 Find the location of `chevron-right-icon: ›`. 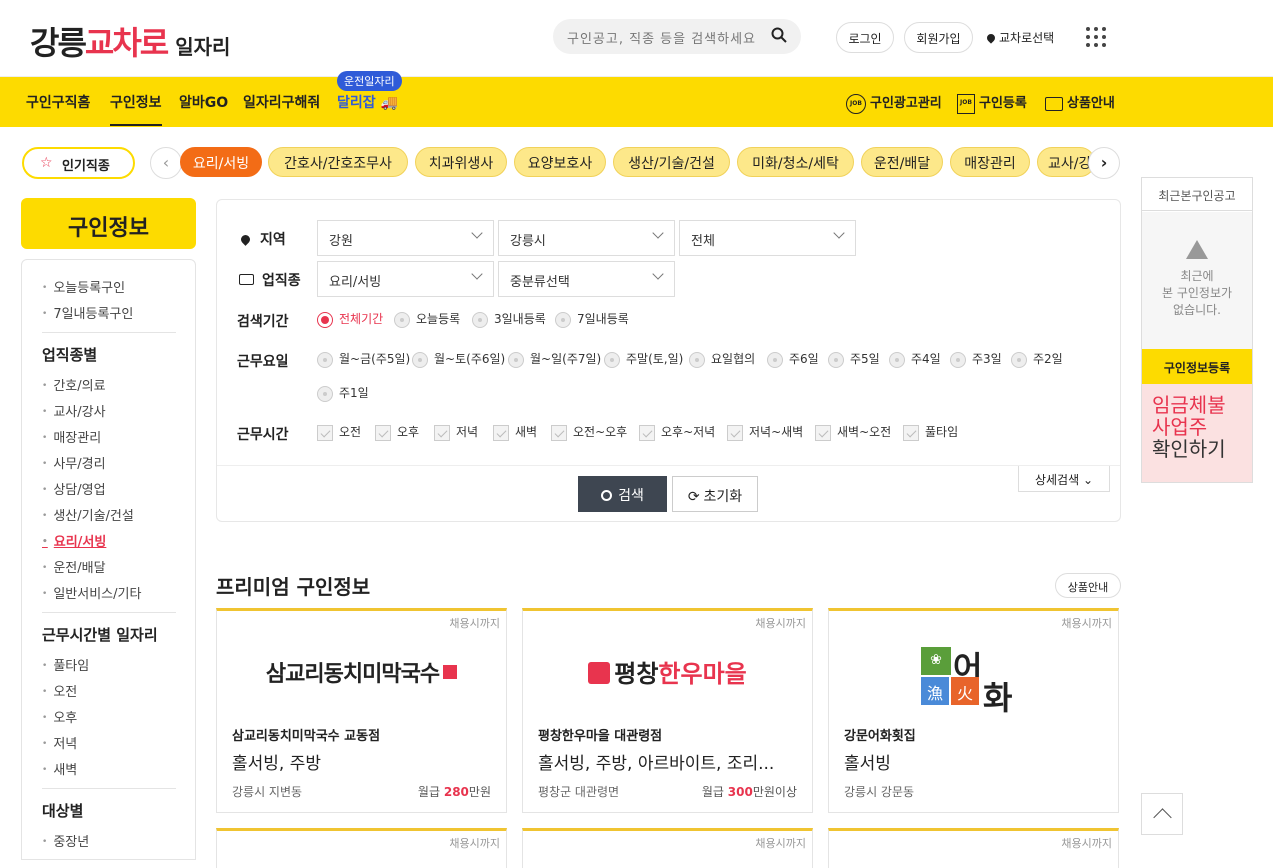

chevron-right-icon: › is located at coordinates (1104, 163).